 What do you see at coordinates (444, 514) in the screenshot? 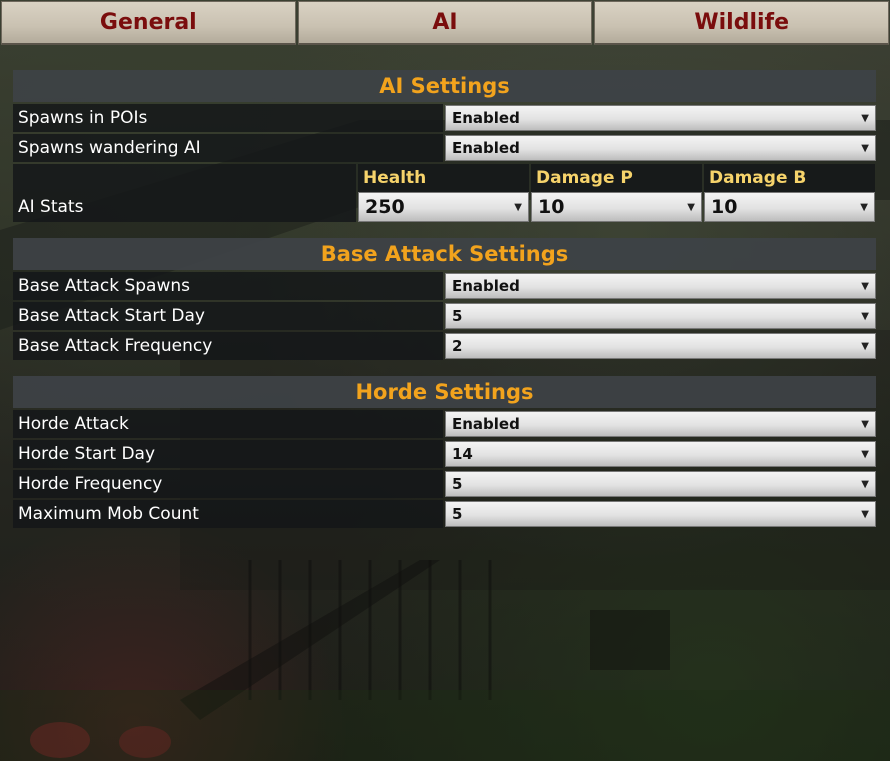
I see `setting-row: Maximum Mob Count 5 ▼` at bounding box center [444, 514].